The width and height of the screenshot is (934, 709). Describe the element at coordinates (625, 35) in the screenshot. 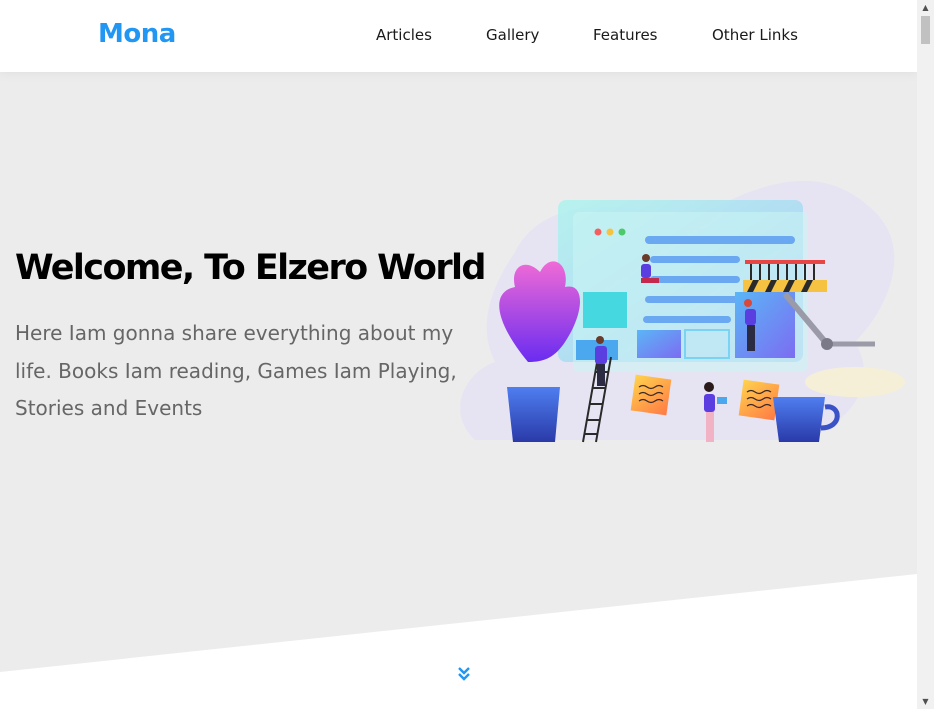

I see `nav-link-features: Features` at that location.